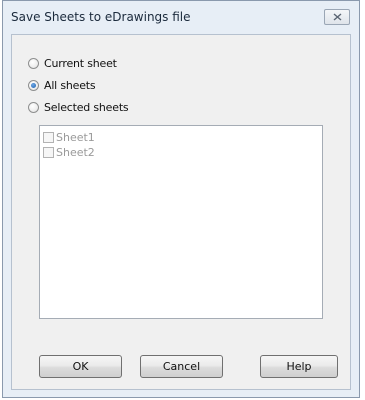  I want to click on radio-current-sheet-label: Current sheet, so click(80, 63).